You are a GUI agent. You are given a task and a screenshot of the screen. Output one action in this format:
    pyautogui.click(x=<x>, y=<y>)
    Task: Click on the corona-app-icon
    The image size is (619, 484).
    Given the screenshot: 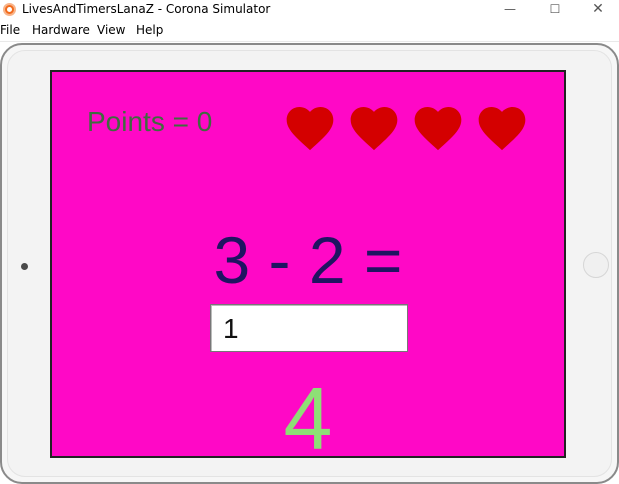 What is the action you would take?
    pyautogui.click(x=9, y=9)
    